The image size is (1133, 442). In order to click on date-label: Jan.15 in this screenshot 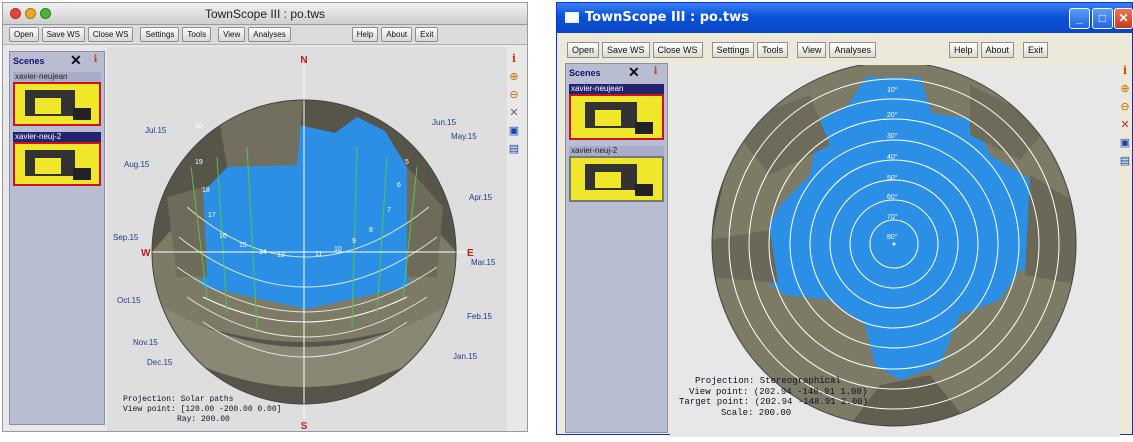, I will do `click(465, 356)`.